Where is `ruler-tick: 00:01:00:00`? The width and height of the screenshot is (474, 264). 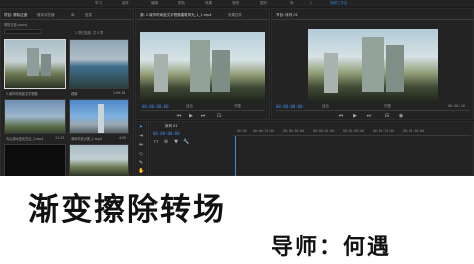 ruler-tick: 00:01:00:00 is located at coordinates (354, 131).